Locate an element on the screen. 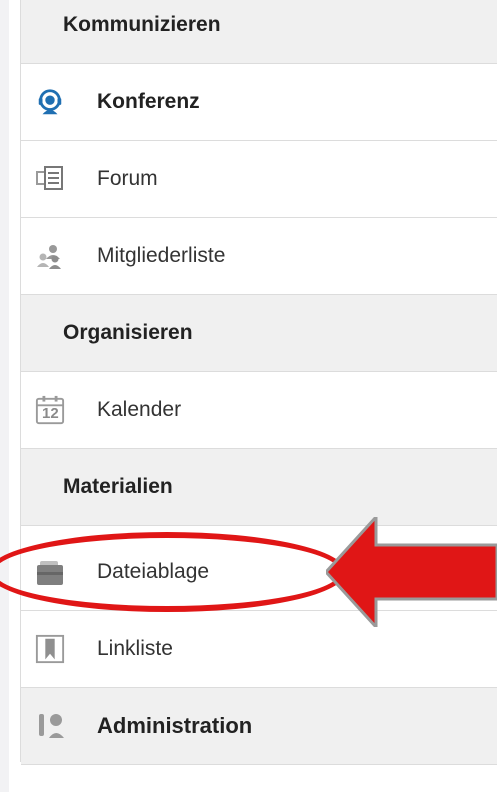  sidebar-item-mitgliederliste: Mitgliederliste is located at coordinates (259, 256).